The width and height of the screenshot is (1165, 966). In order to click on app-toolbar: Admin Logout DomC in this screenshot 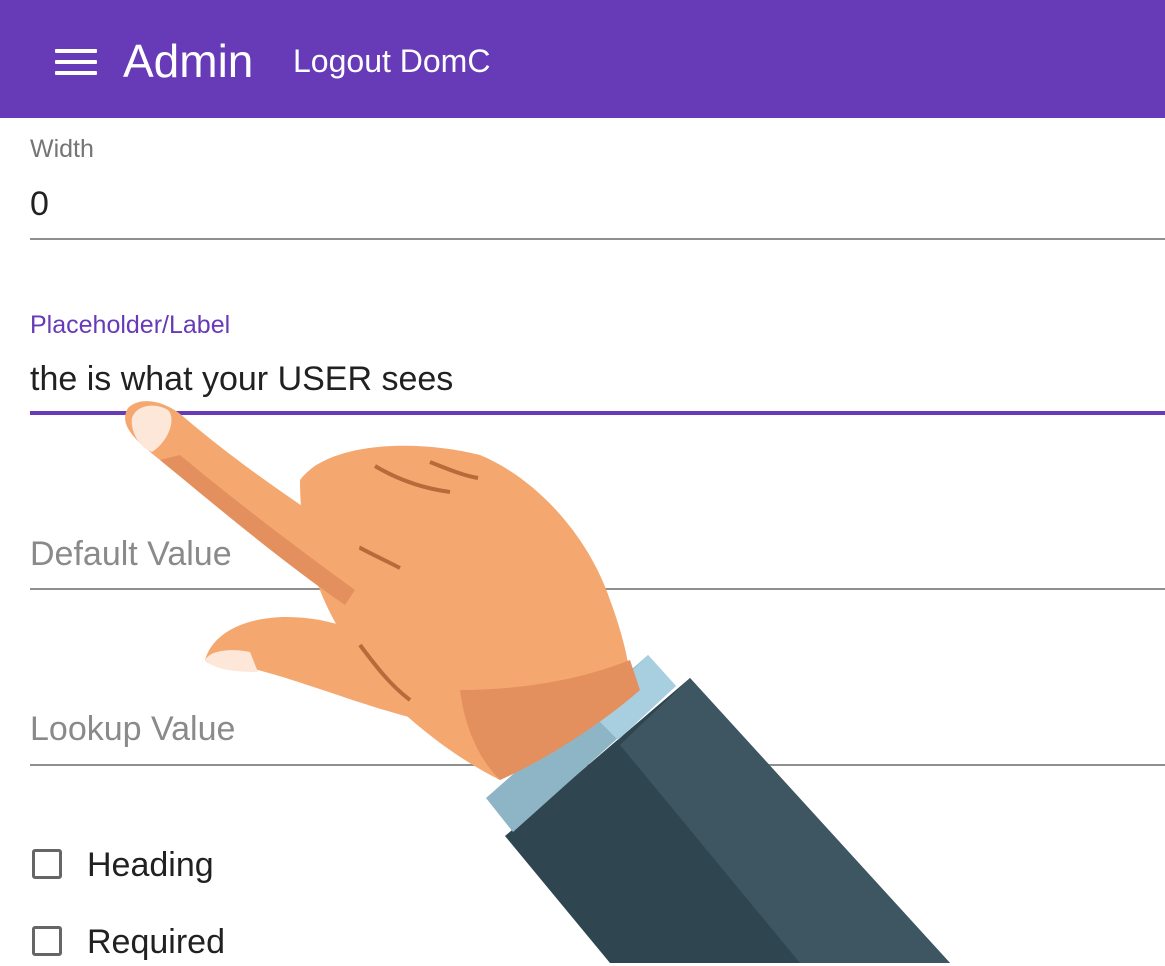, I will do `click(582, 59)`.